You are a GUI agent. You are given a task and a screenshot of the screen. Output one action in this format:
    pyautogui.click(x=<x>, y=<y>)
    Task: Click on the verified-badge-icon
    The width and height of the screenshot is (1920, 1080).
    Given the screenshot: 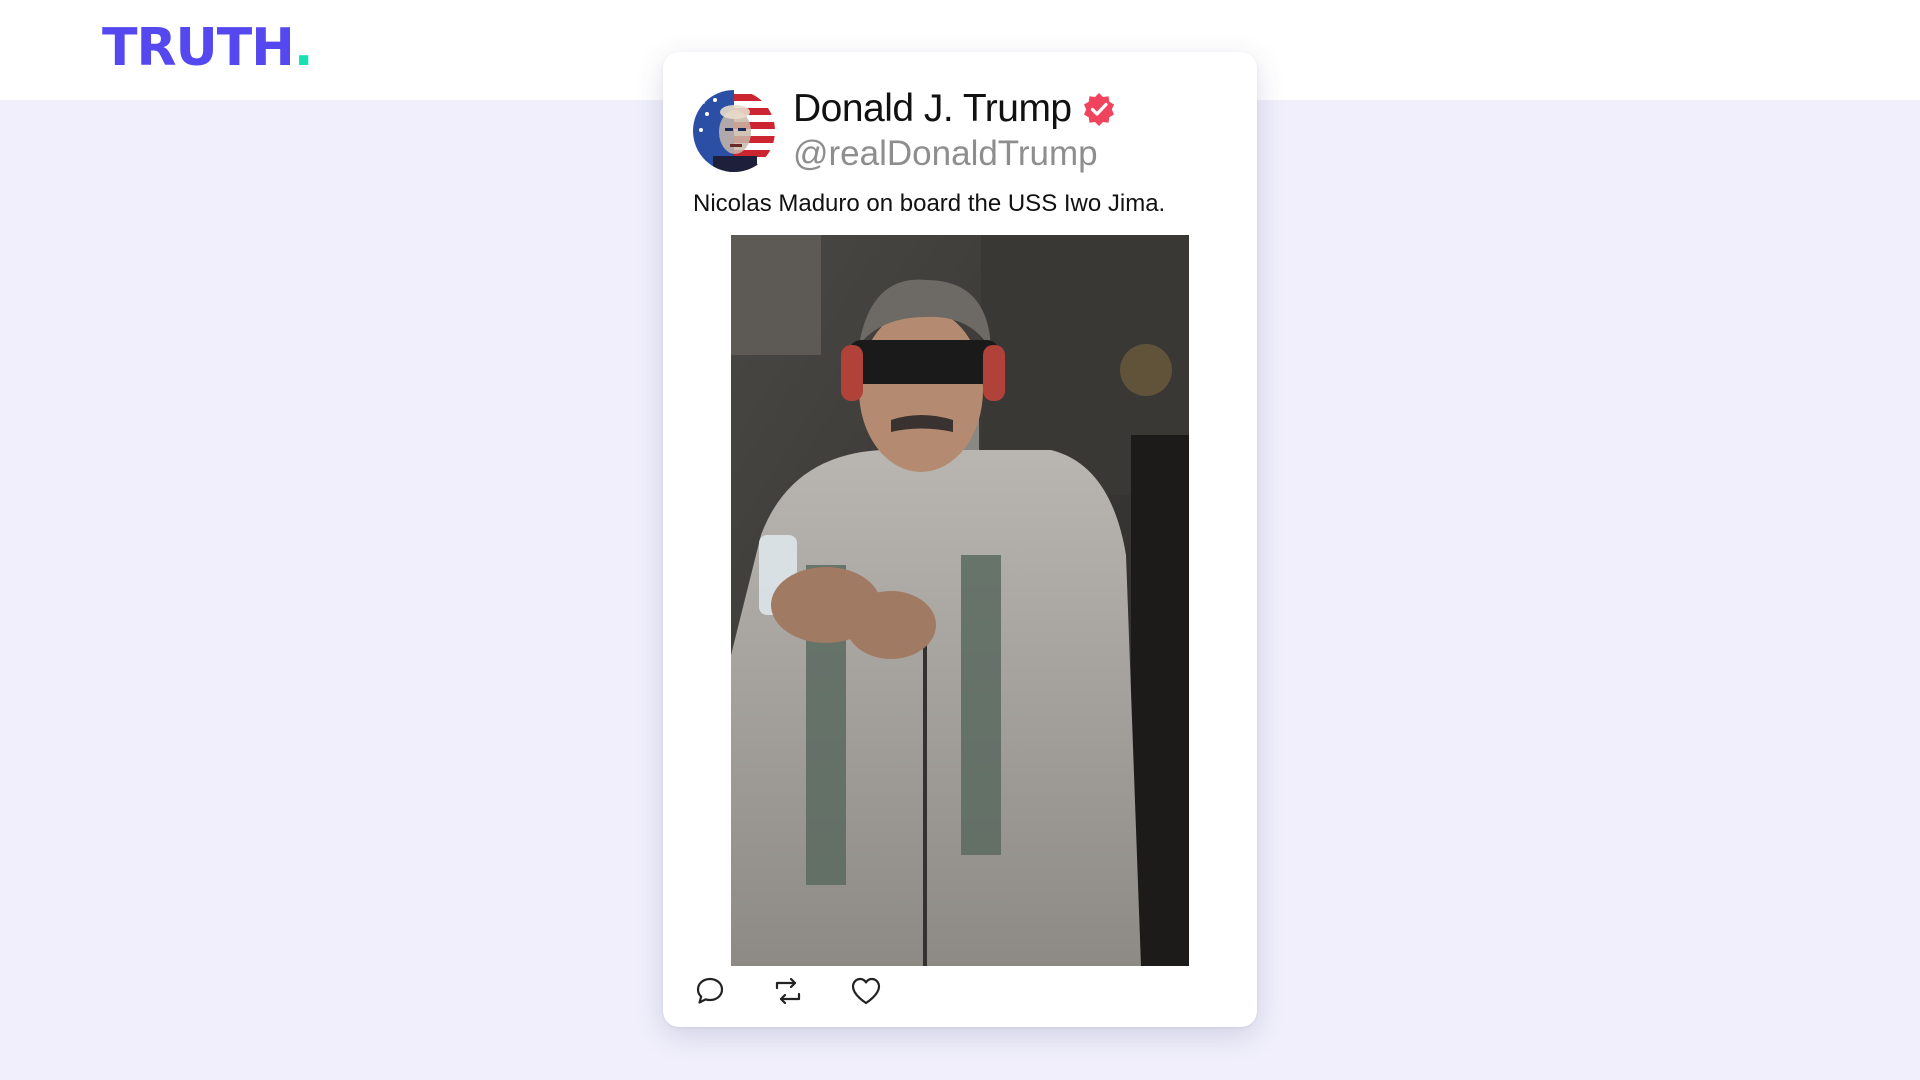 What is the action you would take?
    pyautogui.click(x=1099, y=109)
    